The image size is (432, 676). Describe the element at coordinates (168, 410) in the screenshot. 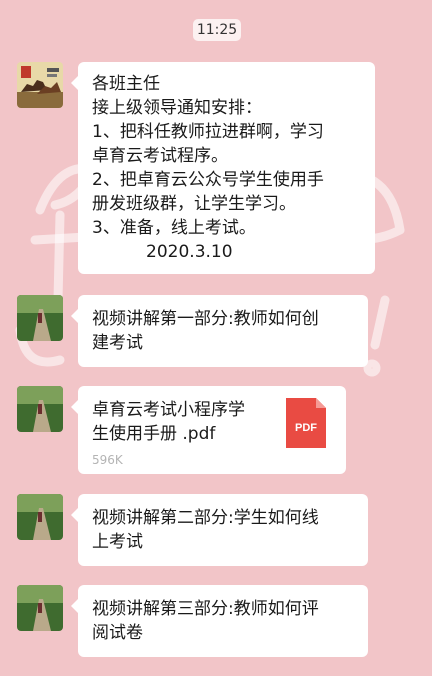

I see `file-name-line: 卓育云考试小程序学` at that location.